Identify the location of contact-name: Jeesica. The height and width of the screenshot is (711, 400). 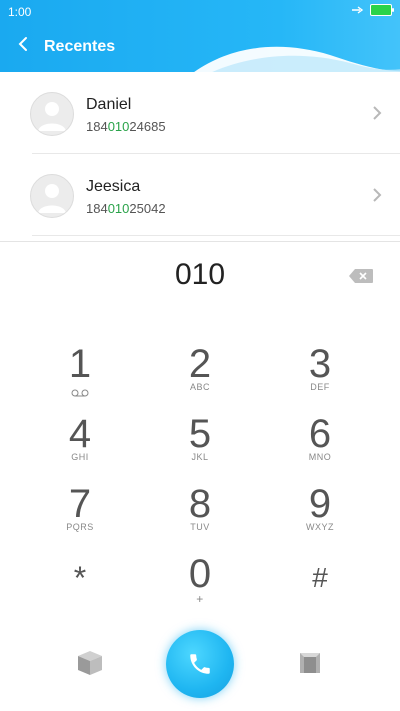
(113, 186).